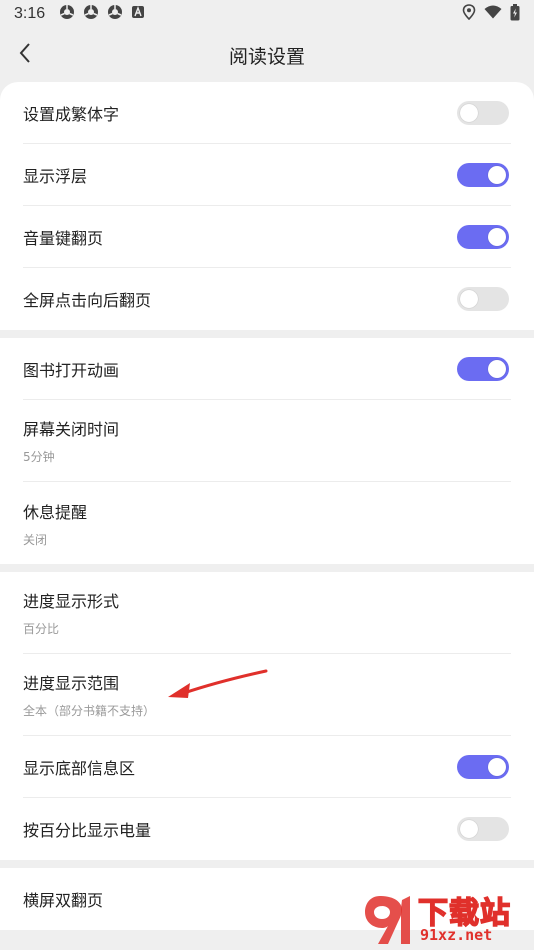  Describe the element at coordinates (55, 523) in the screenshot. I see `setting-texts: 休息提醒 关闭` at that location.